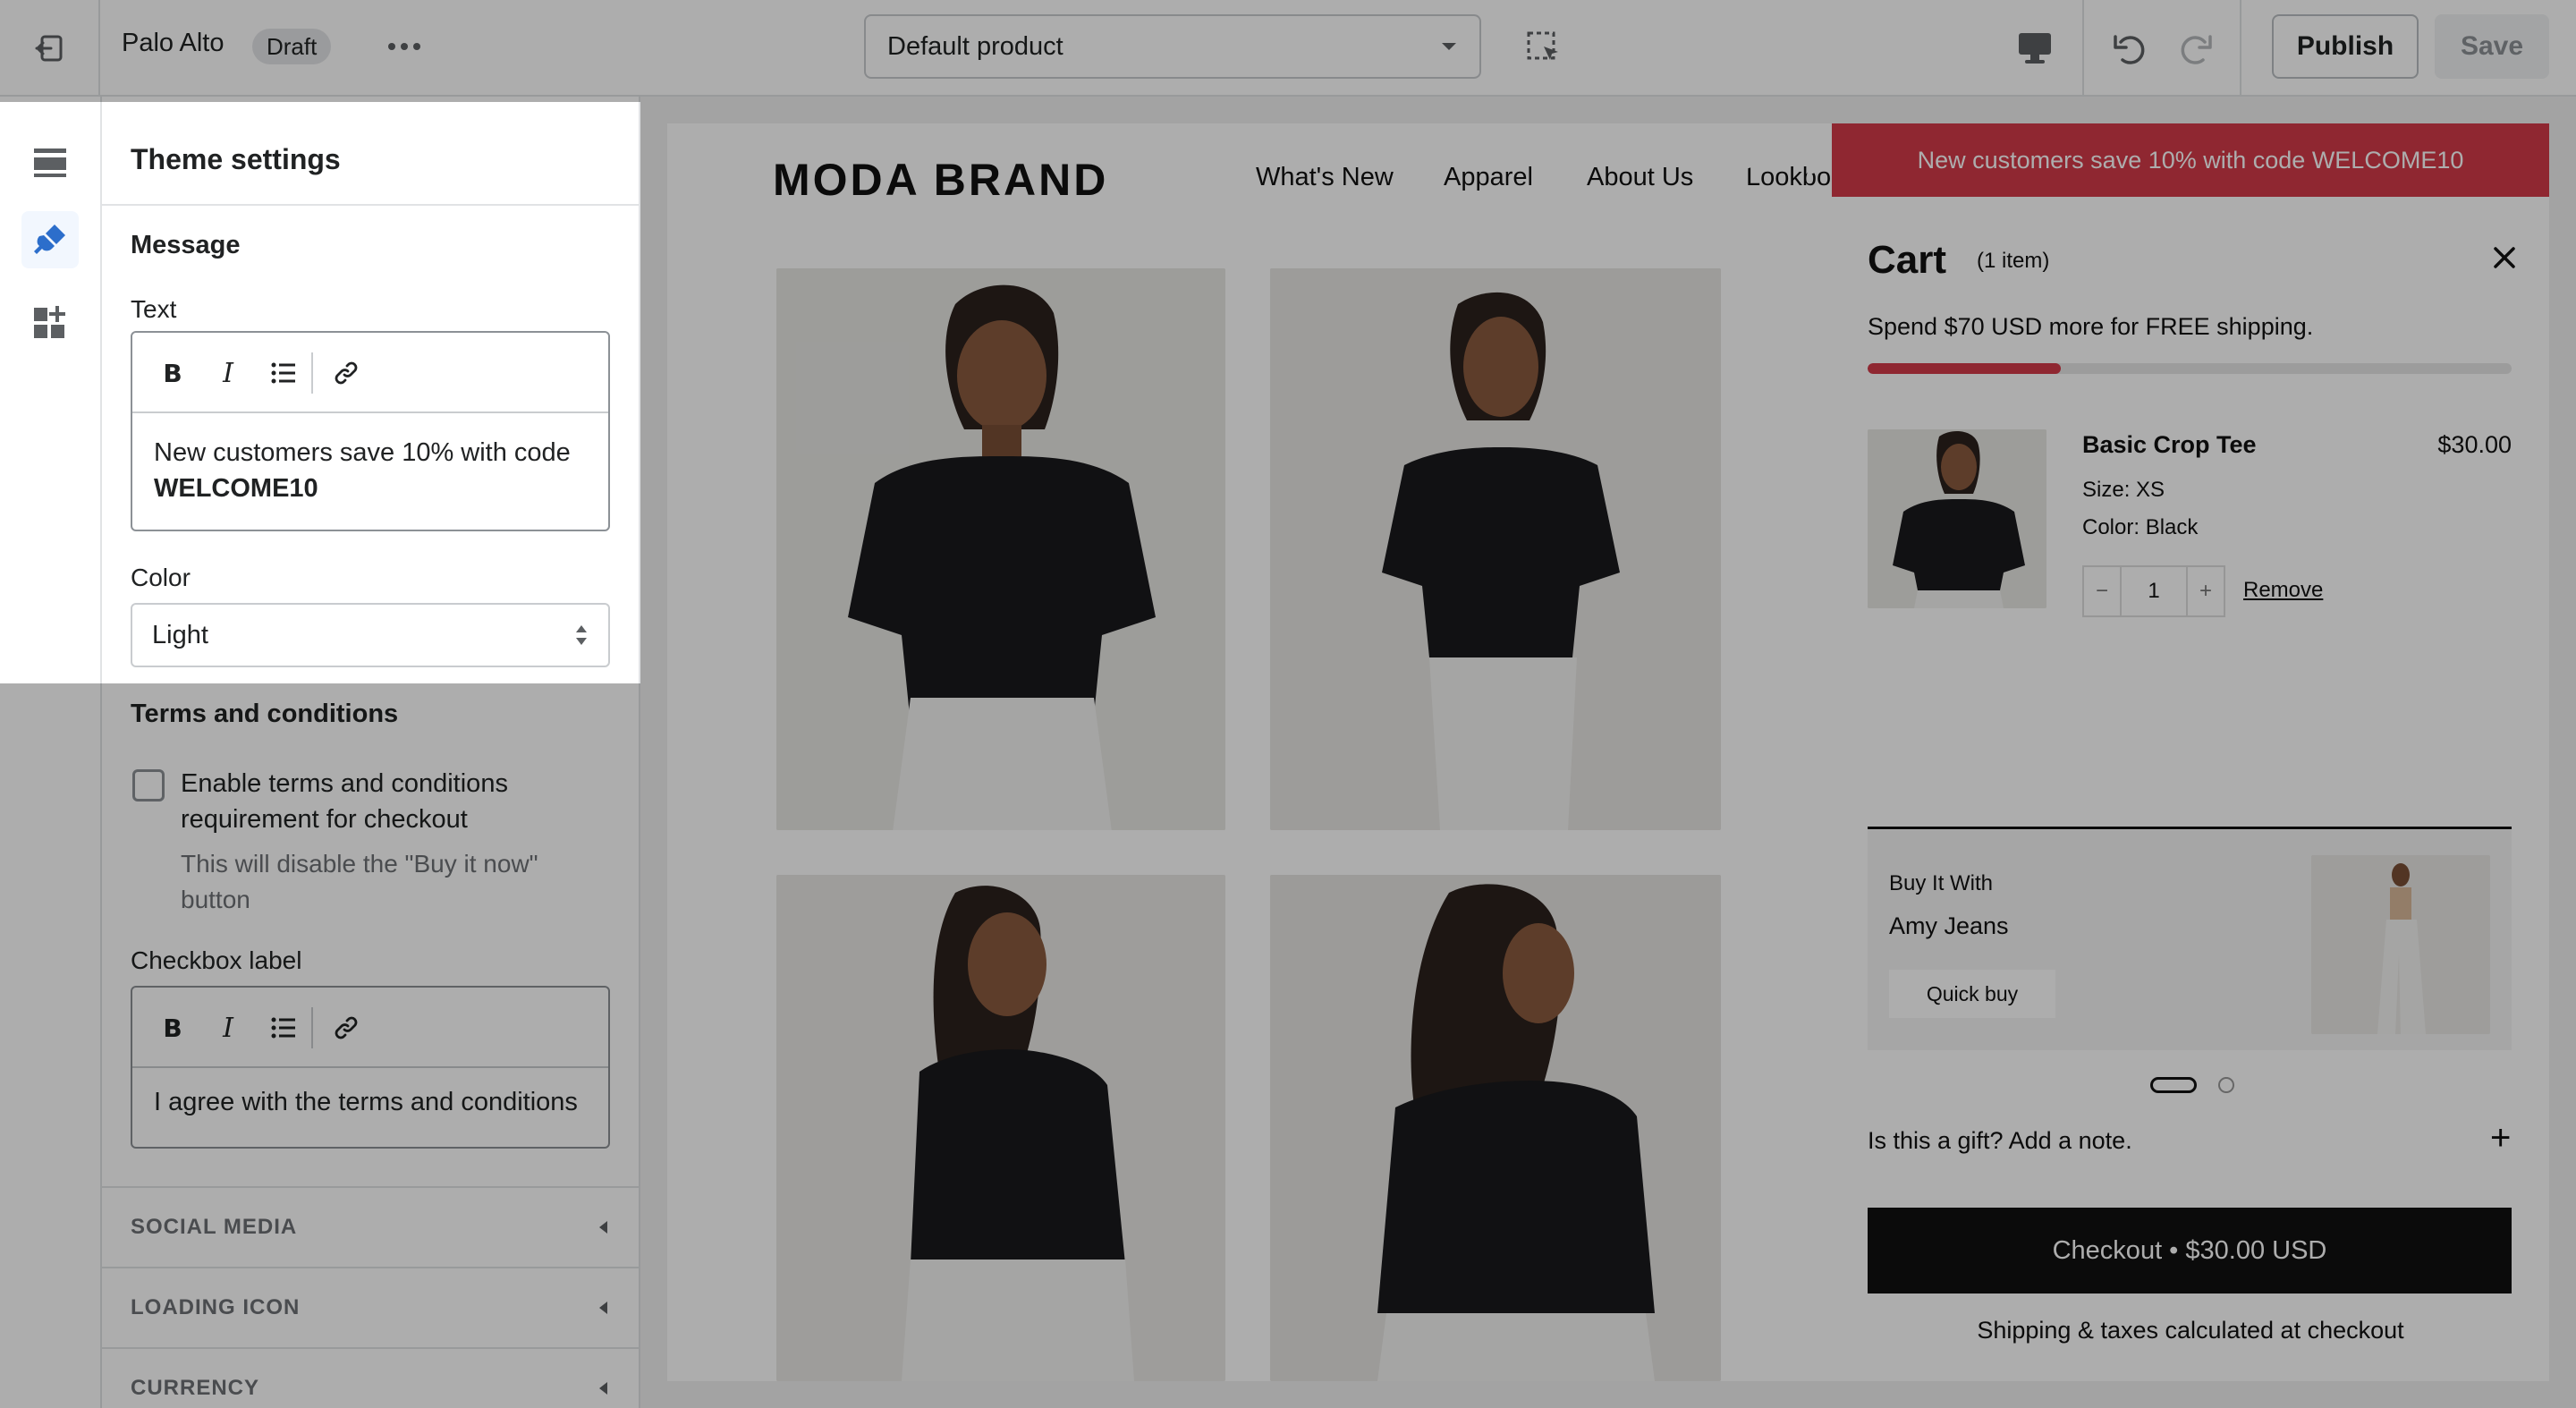 The height and width of the screenshot is (1408, 2576). What do you see at coordinates (2500, 1138) in the screenshot?
I see `gift-note-plus-icon: +` at bounding box center [2500, 1138].